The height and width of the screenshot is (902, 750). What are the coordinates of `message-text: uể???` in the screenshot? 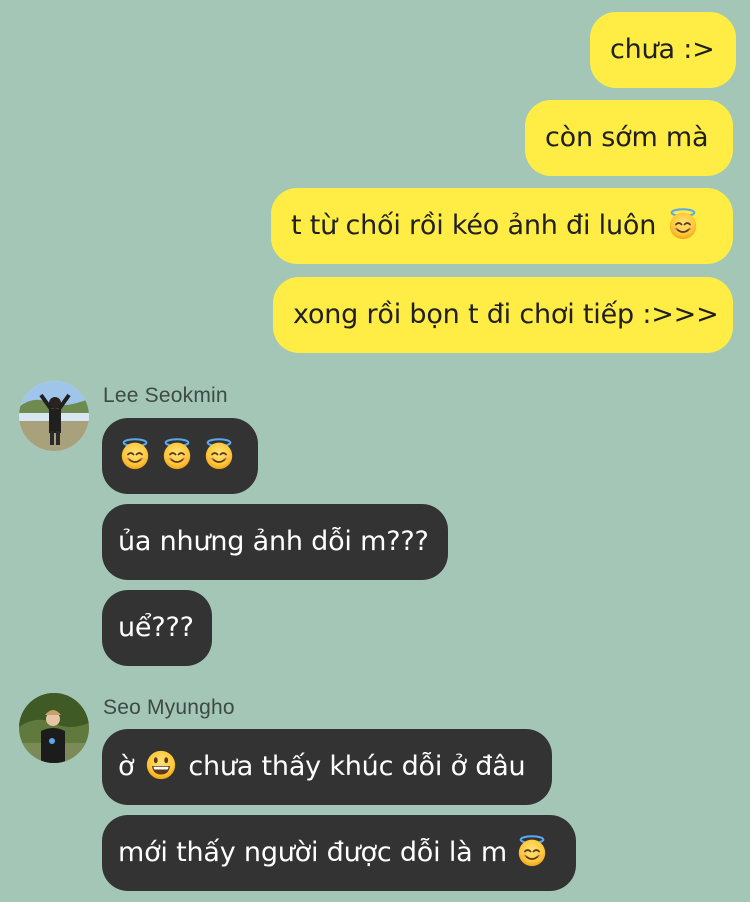 It's located at (156, 627).